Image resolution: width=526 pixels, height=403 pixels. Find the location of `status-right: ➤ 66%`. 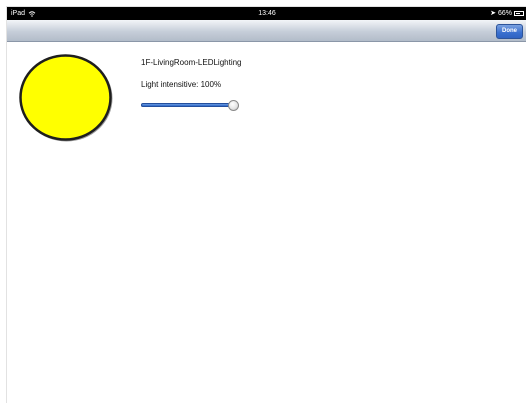

status-right: ➤ 66% is located at coordinates (507, 13).